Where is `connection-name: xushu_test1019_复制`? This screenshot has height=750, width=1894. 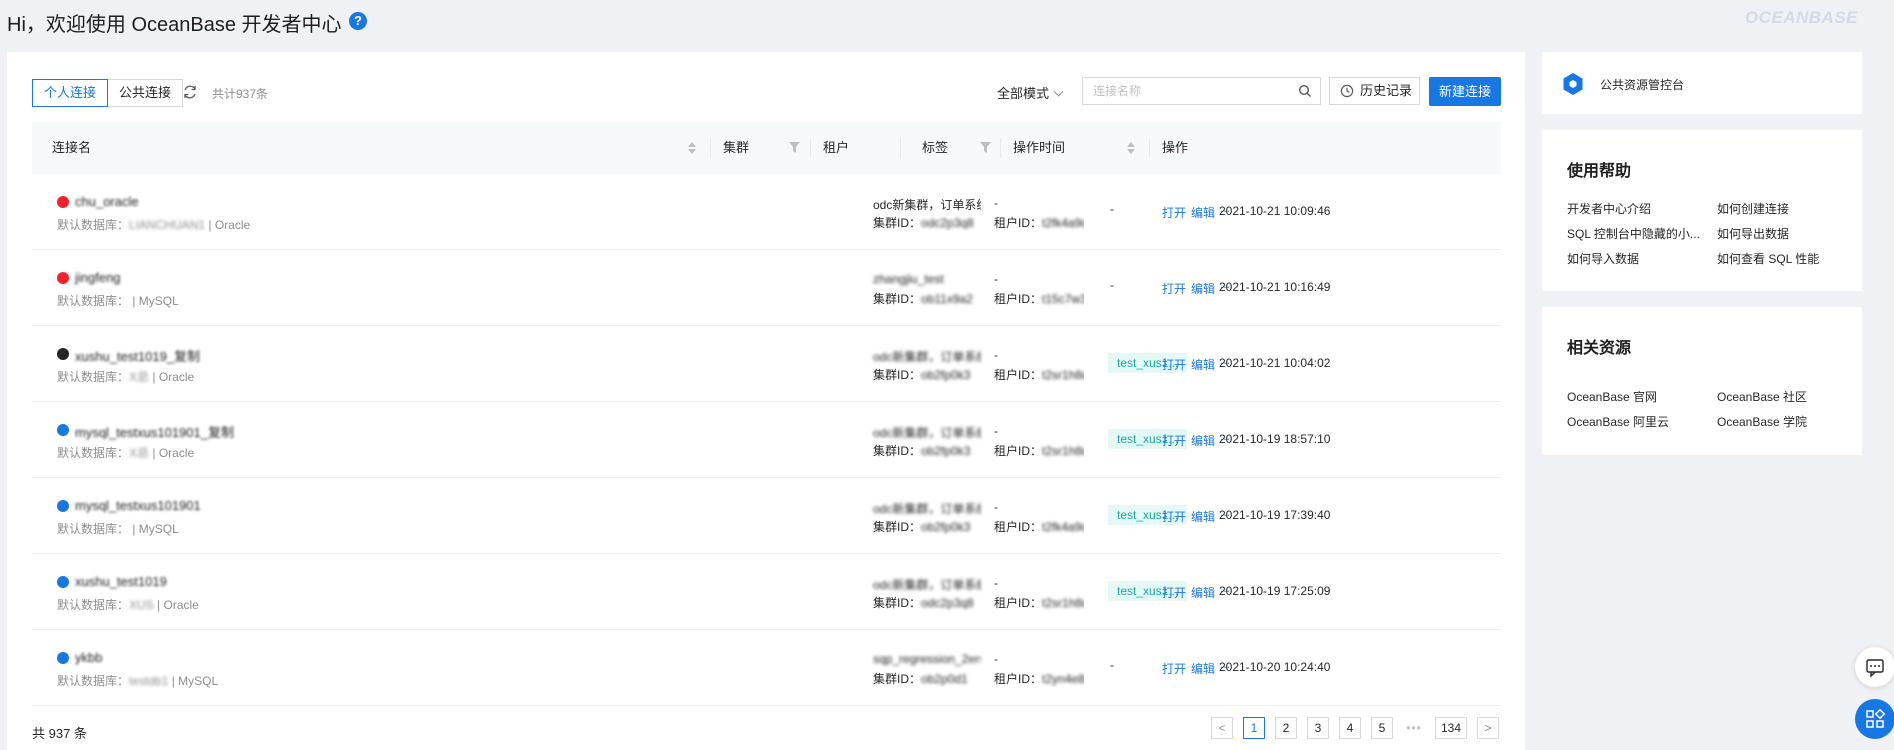 connection-name: xushu_test1019_复制 is located at coordinates (137, 355).